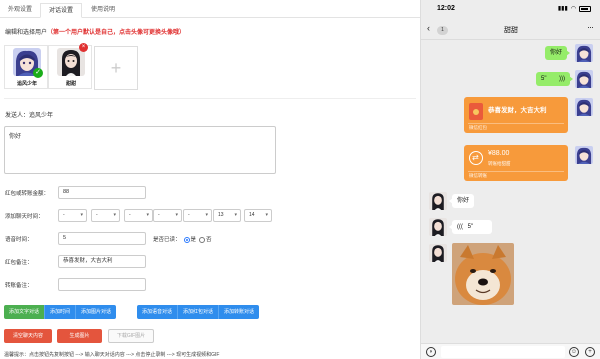  What do you see at coordinates (431, 352) in the screenshot?
I see `voice-icon: ◗` at bounding box center [431, 352].